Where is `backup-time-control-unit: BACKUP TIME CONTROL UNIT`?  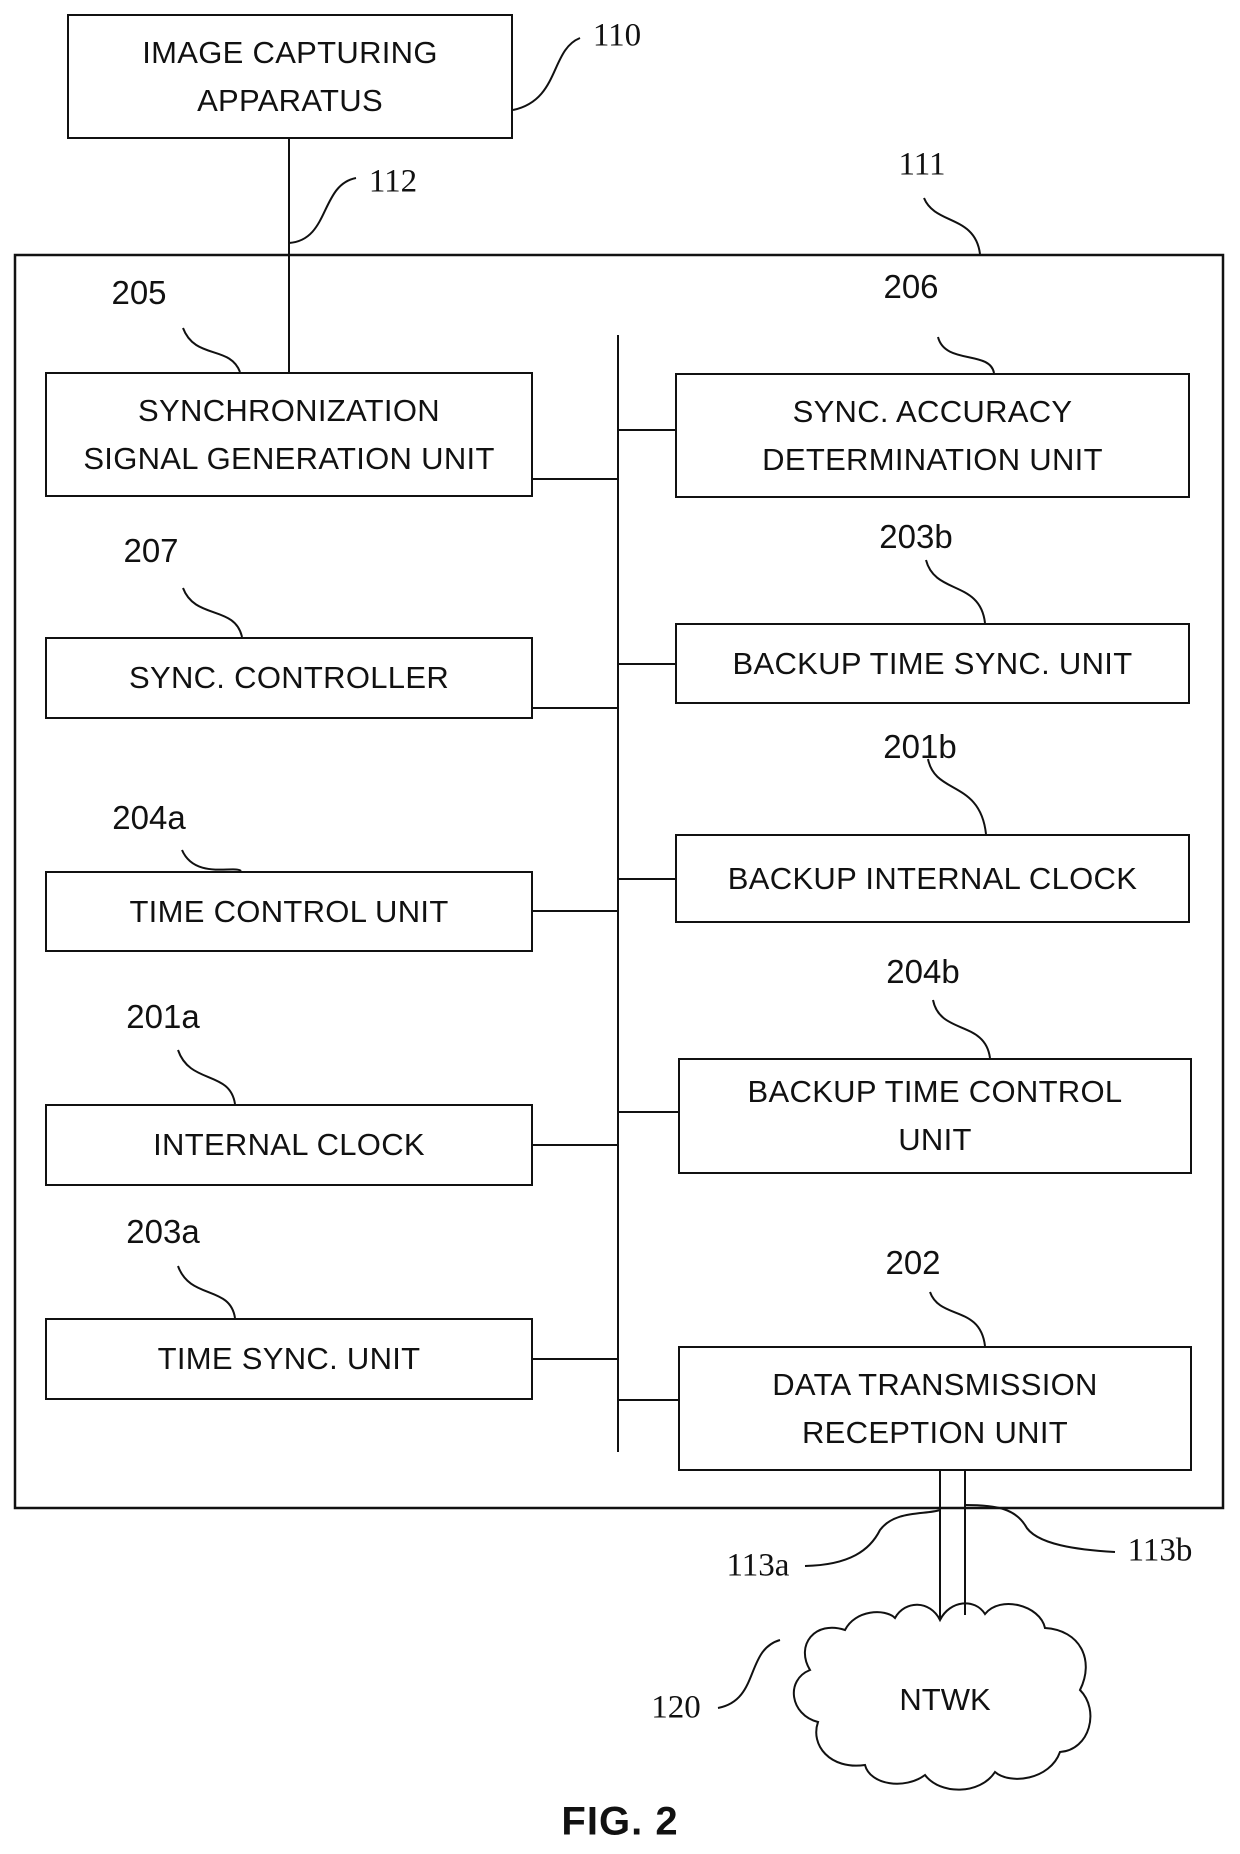 backup-time-control-unit: BACKUP TIME CONTROL UNIT is located at coordinates (935, 1116).